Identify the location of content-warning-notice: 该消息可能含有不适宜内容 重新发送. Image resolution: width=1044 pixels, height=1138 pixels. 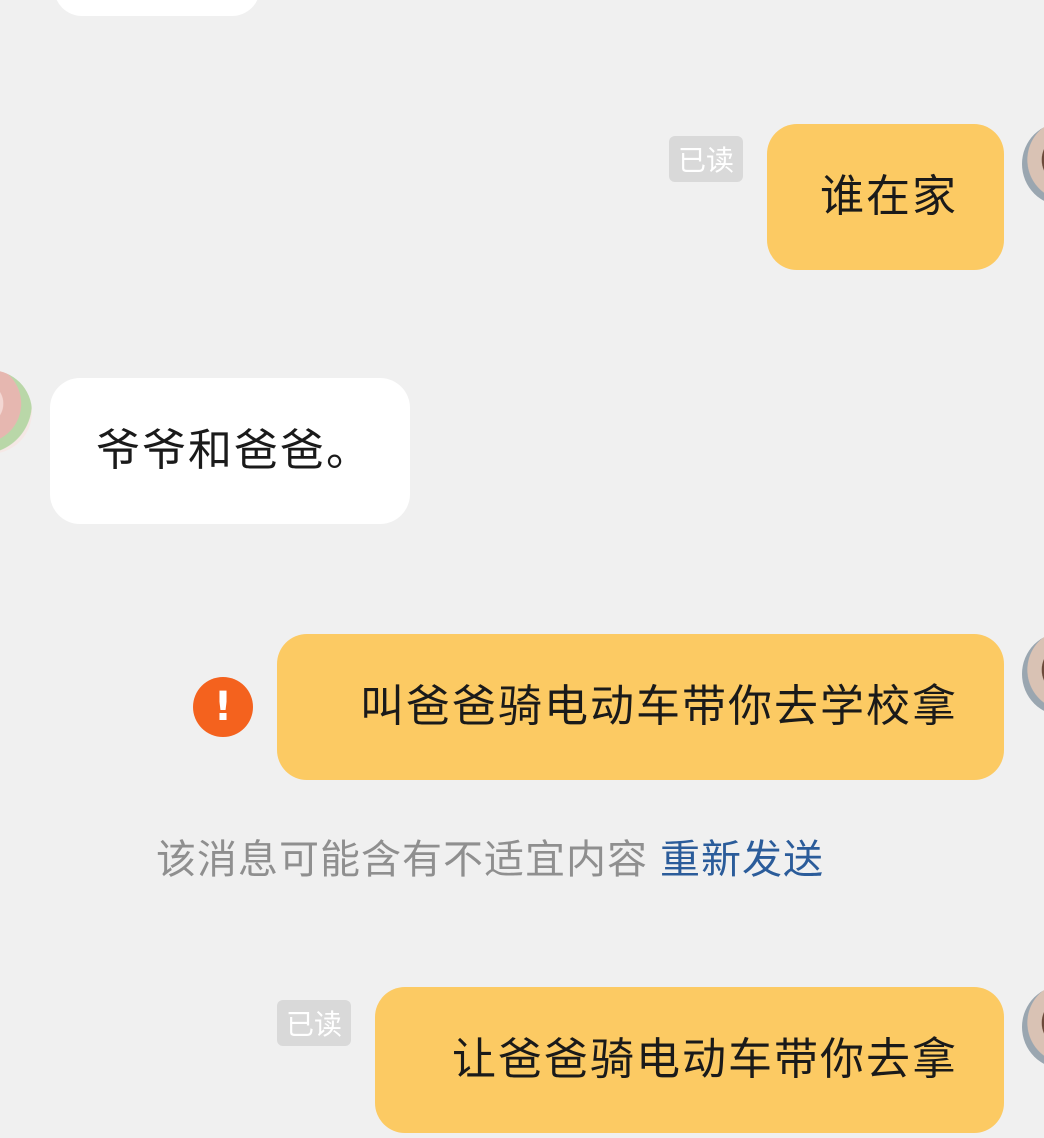
(490, 856).